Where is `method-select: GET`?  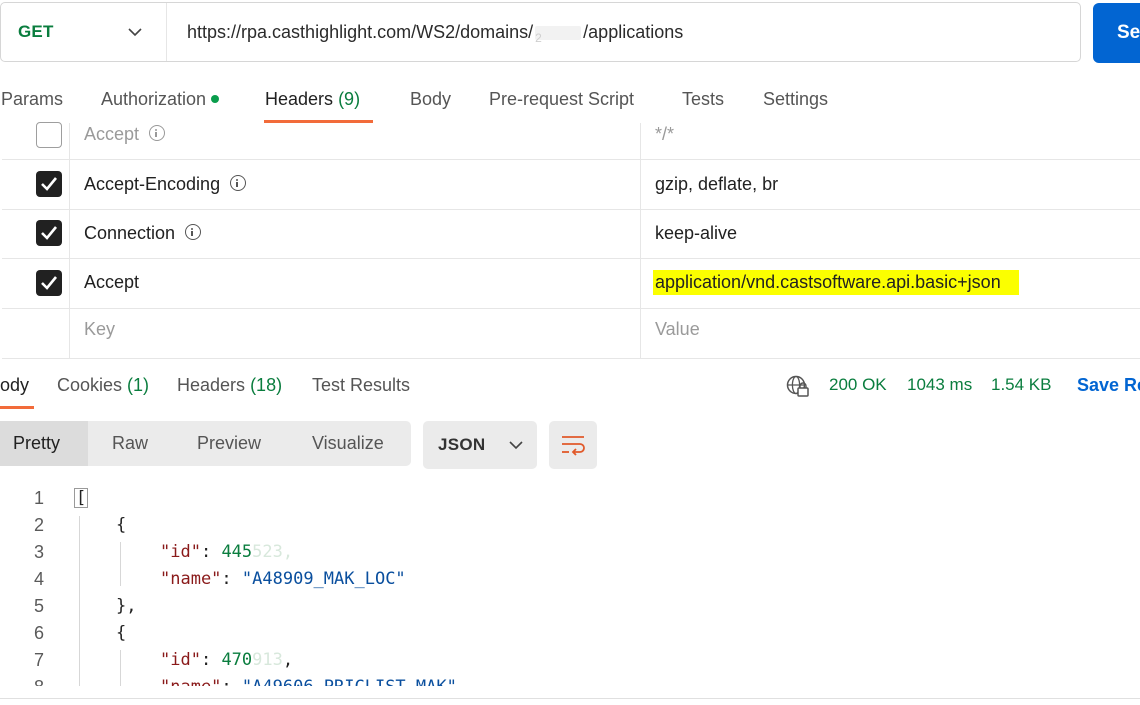 method-select: GET is located at coordinates (84, 32).